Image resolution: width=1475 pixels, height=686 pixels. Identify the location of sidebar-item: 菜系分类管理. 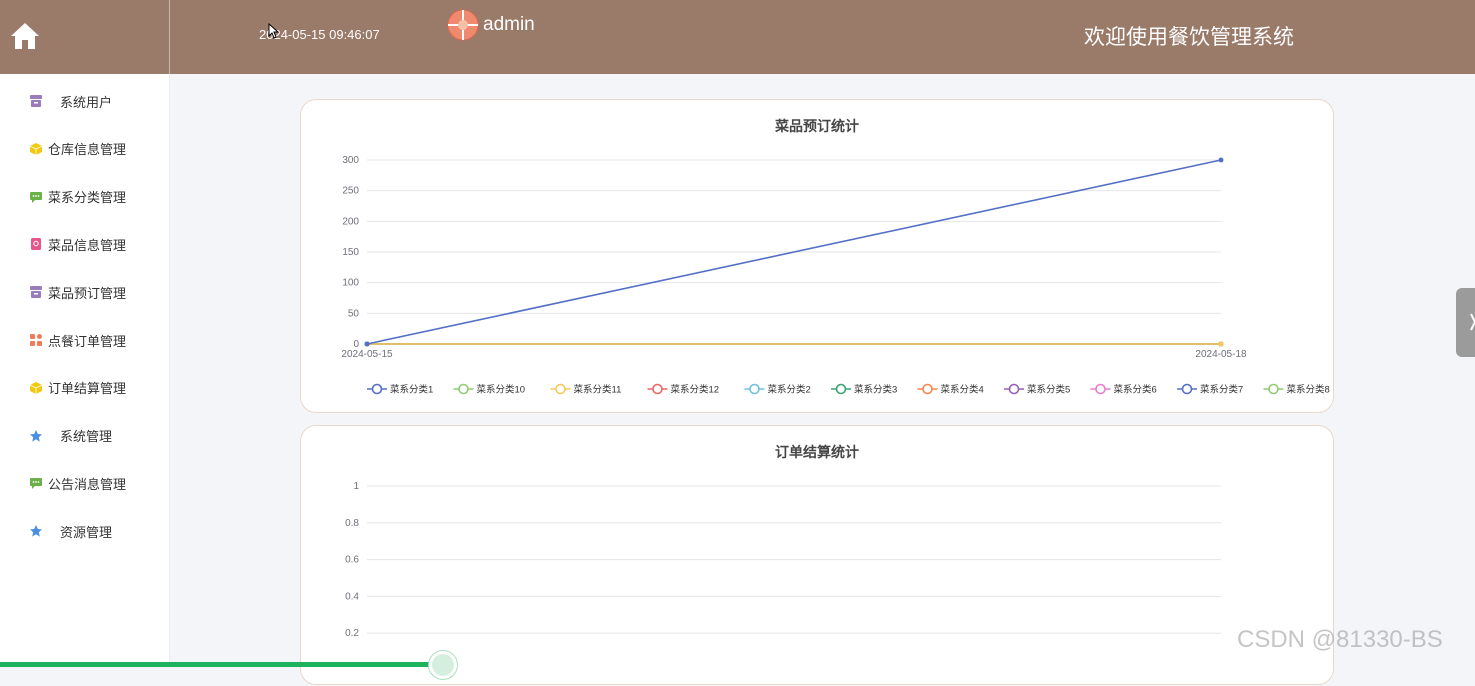
(85, 197).